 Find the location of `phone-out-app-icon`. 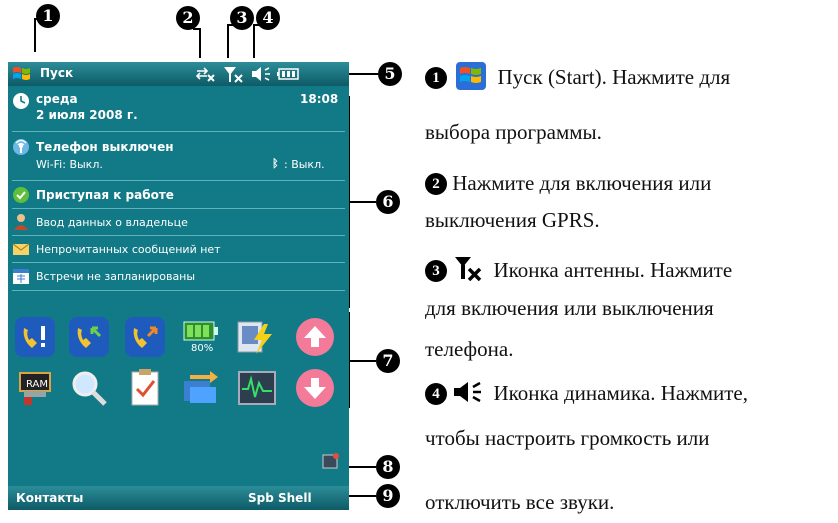

phone-out-app-icon is located at coordinates (145, 337).